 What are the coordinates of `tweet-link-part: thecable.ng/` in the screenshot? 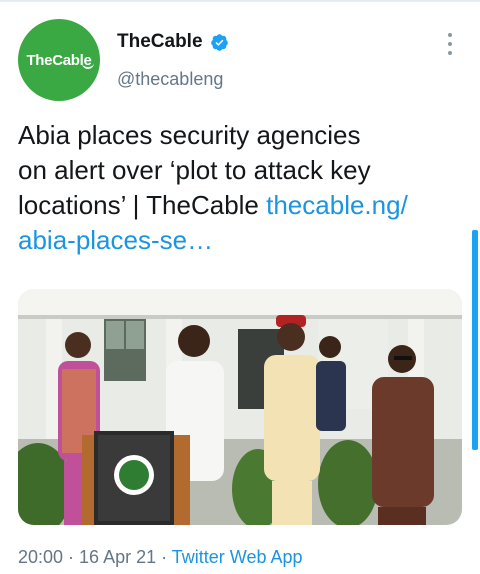 It's located at (337, 205).